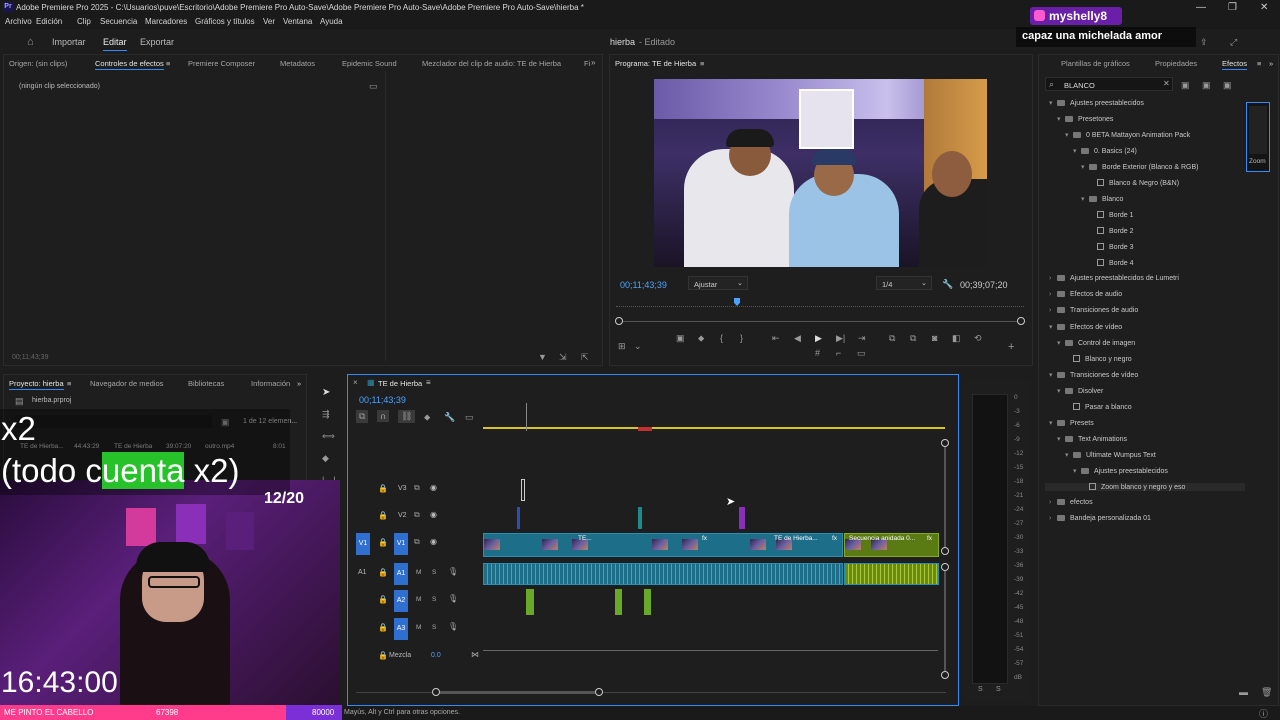 This screenshot has width=1280, height=720. I want to click on compare-icon: ◧, so click(956, 338).